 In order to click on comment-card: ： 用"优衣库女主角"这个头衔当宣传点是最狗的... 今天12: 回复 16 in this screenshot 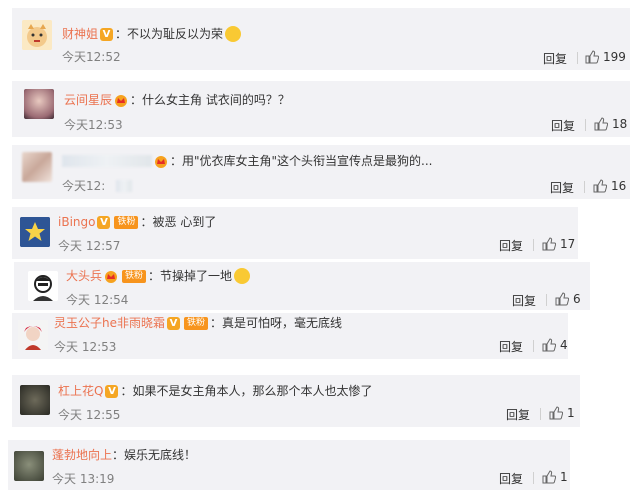, I will do `click(321, 172)`.